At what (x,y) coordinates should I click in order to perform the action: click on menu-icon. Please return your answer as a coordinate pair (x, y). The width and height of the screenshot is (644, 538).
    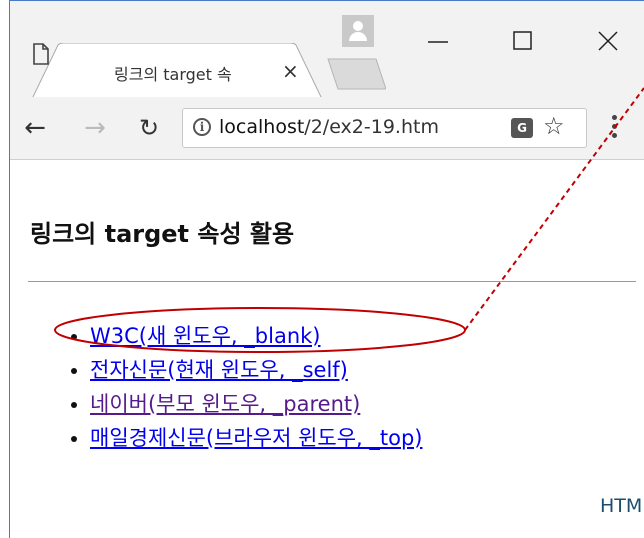
    Looking at the image, I should click on (615, 128).